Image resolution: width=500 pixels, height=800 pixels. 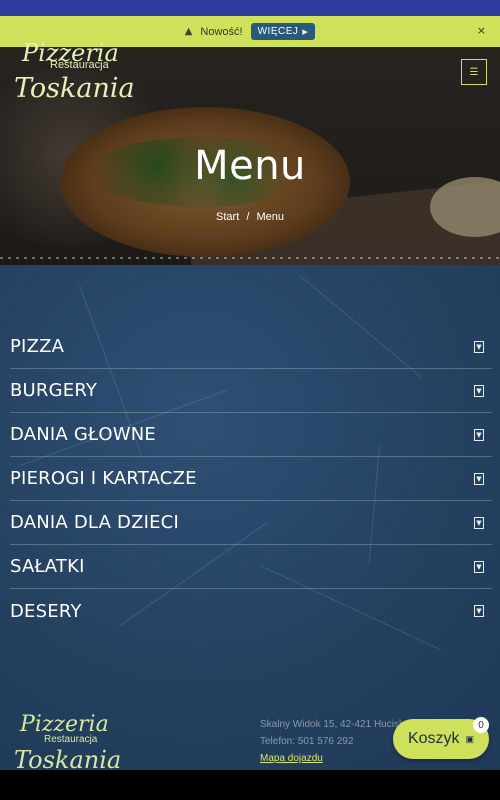 I want to click on breadcrumb-current: Menu, so click(x=270, y=217).